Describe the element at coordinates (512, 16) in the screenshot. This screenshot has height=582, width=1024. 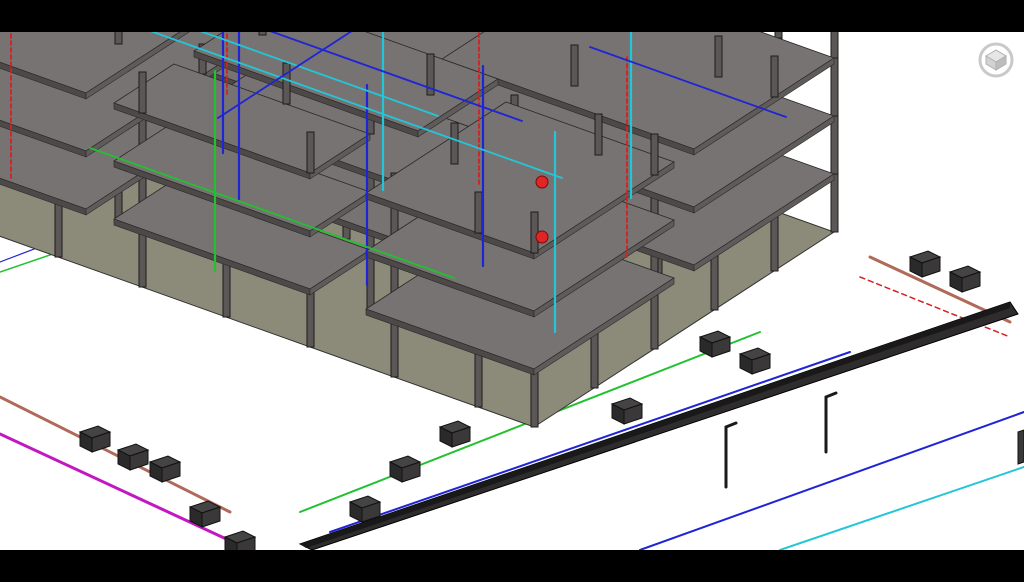
I see `top-letterbox` at that location.